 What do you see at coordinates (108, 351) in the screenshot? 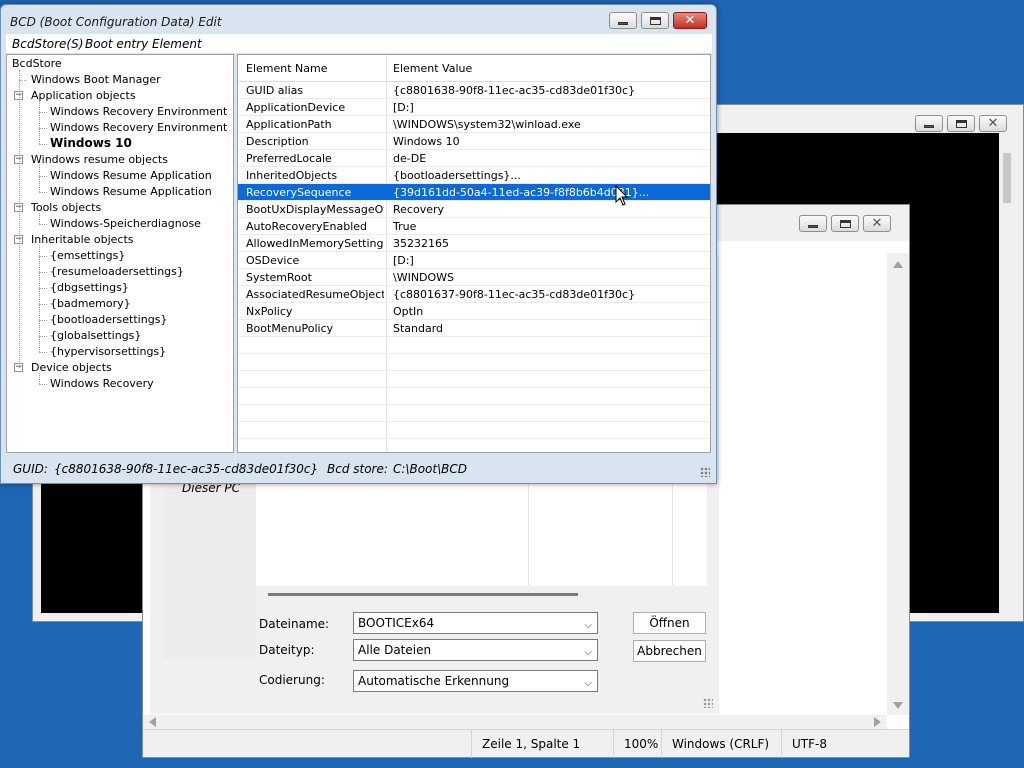
I see `tree-item: {hypervisorsettings}` at bounding box center [108, 351].